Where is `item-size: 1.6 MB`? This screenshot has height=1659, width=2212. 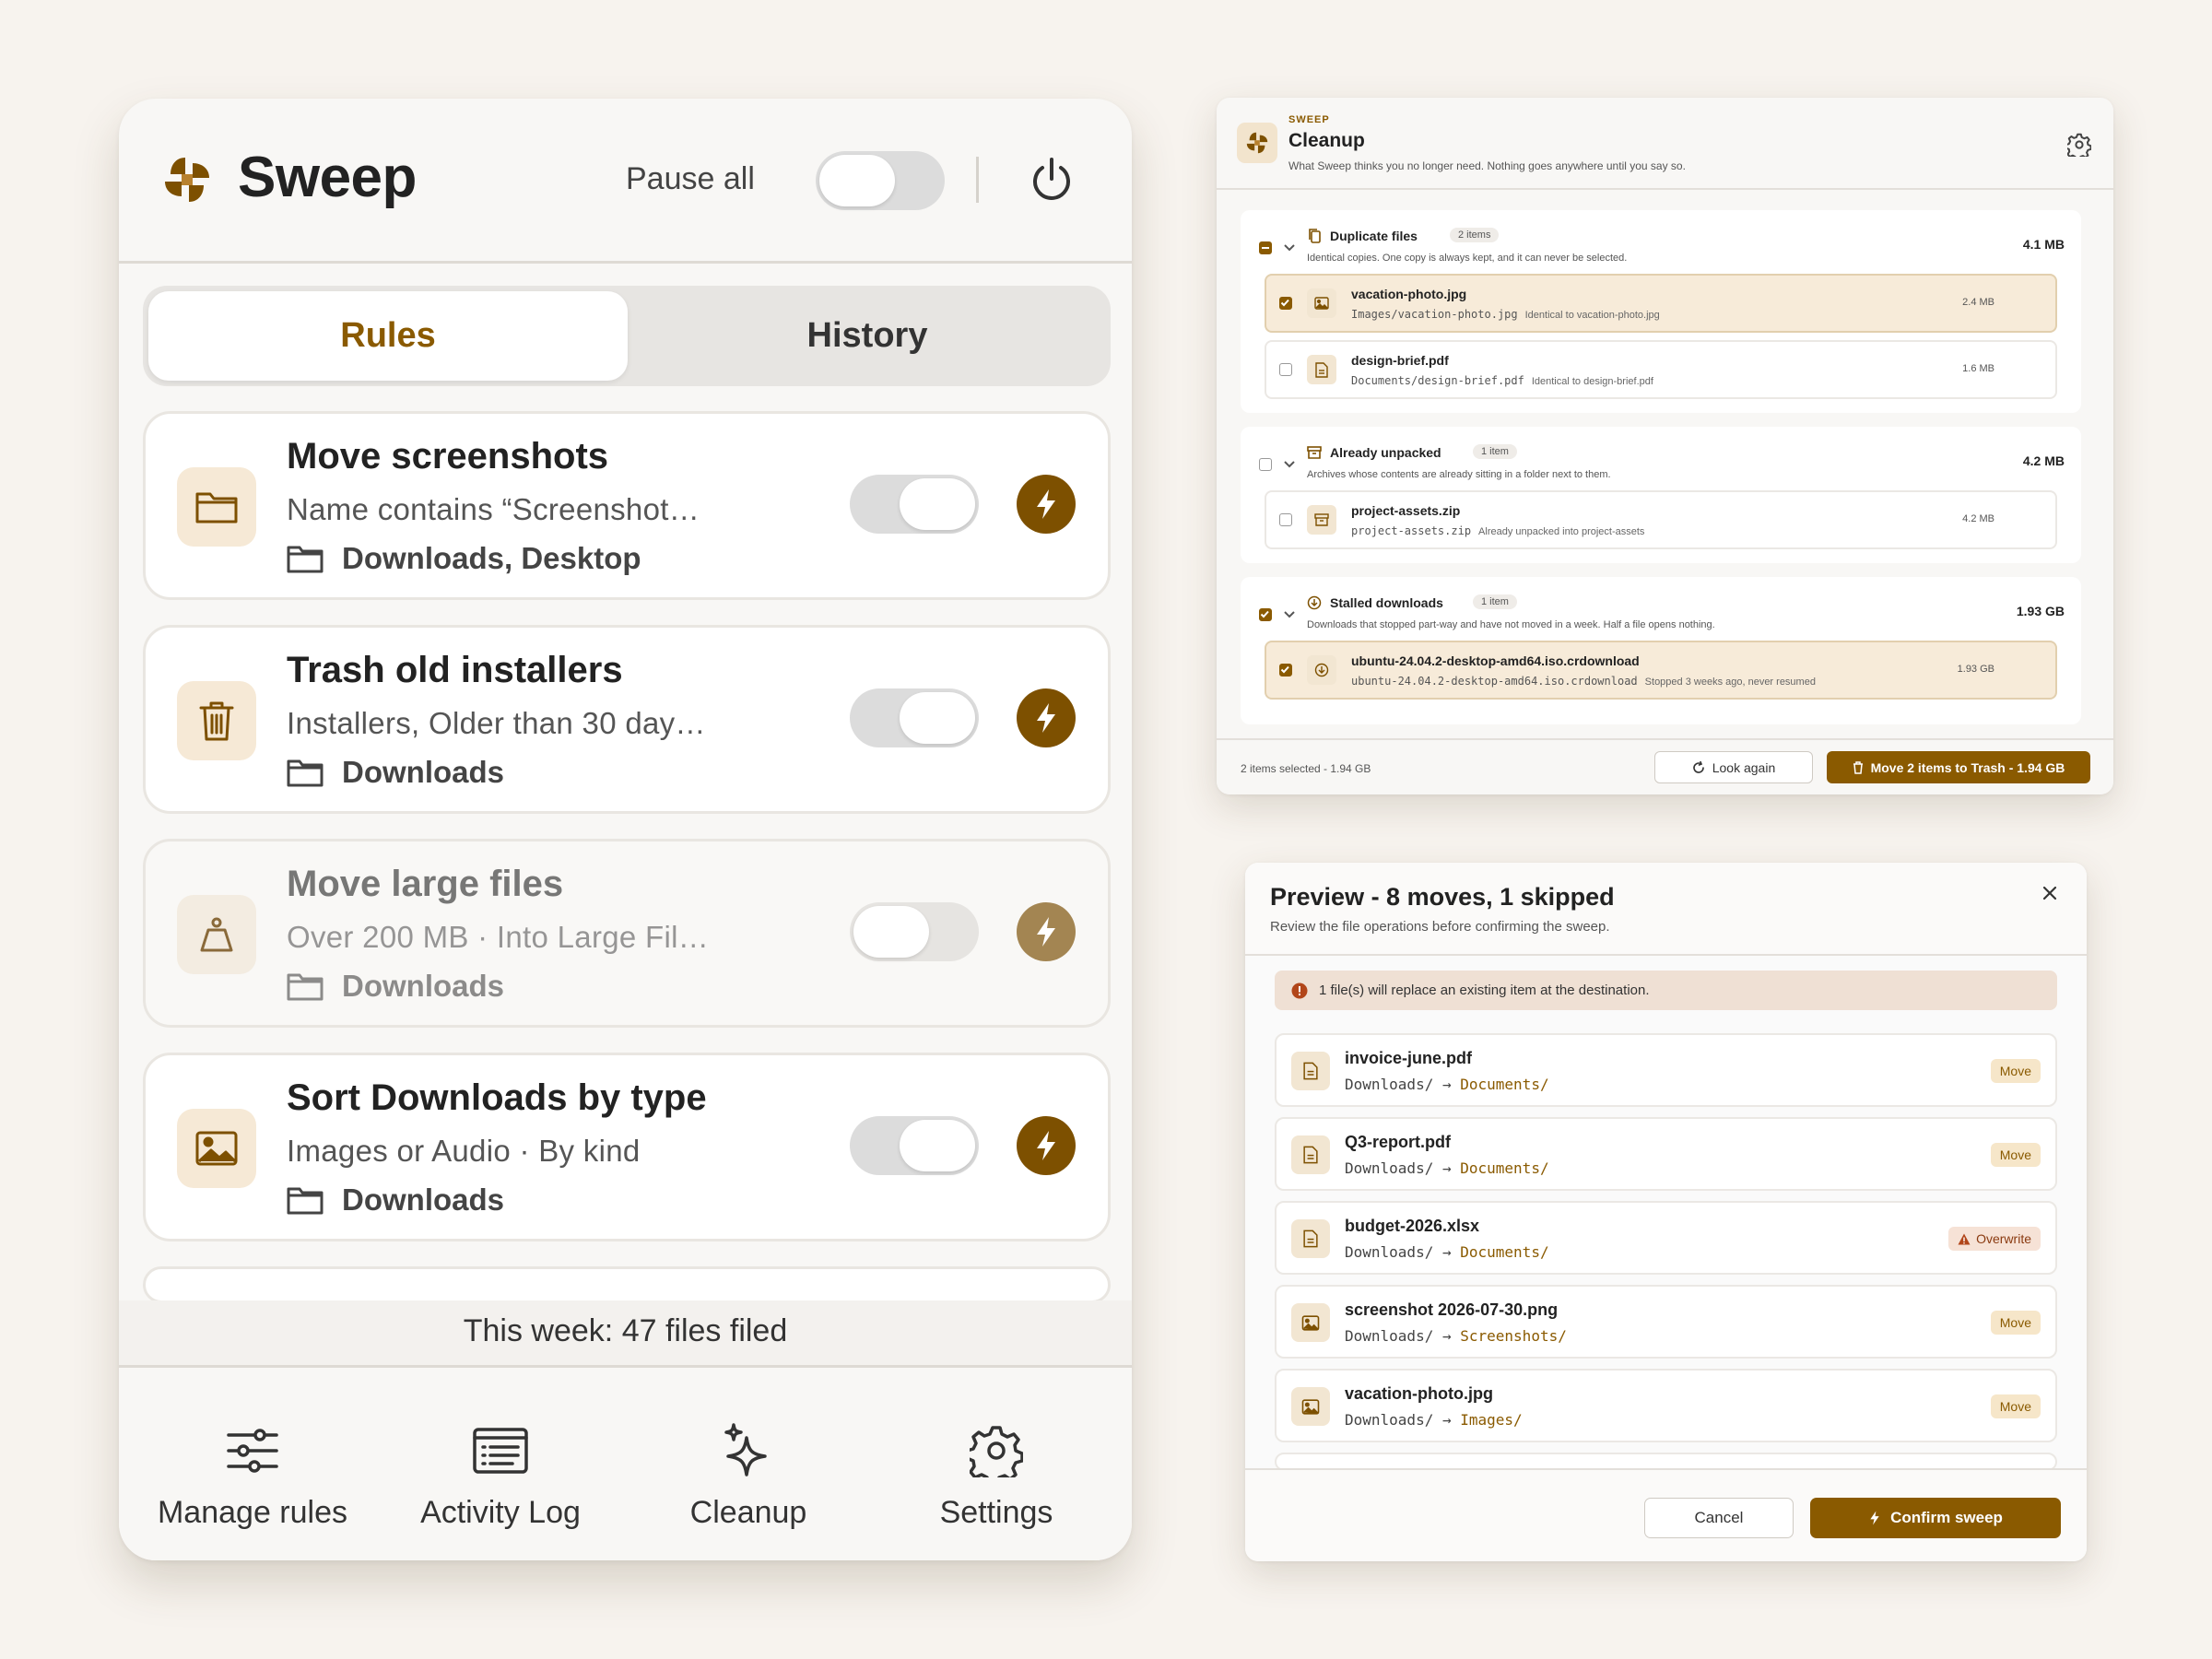 item-size: 1.6 MB is located at coordinates (1978, 368).